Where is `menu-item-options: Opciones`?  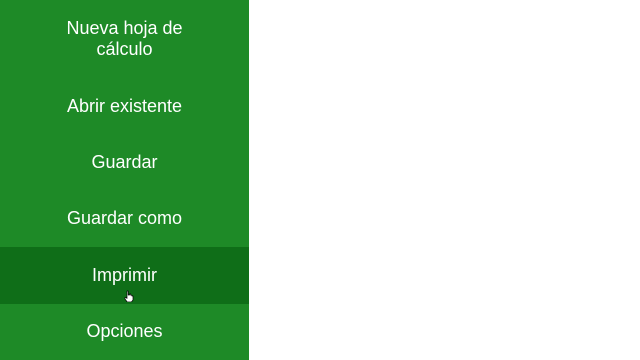
menu-item-options: Opciones is located at coordinates (124, 332).